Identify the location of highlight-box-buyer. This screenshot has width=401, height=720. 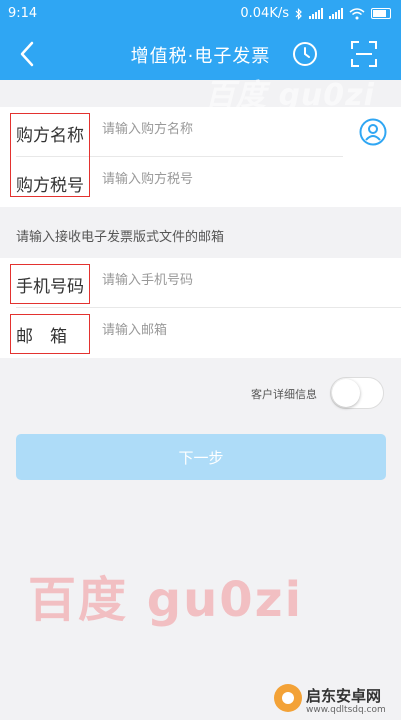
(50, 155).